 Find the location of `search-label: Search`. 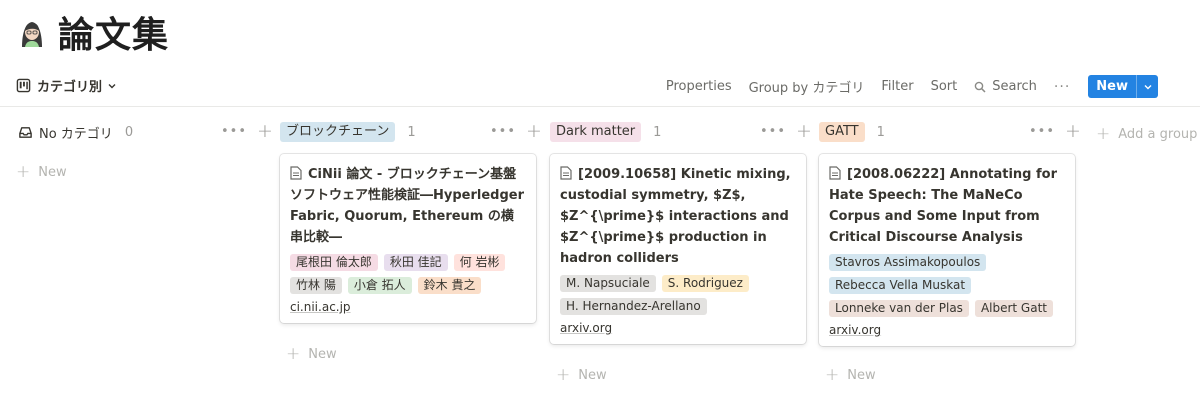

search-label: Search is located at coordinates (1014, 86).